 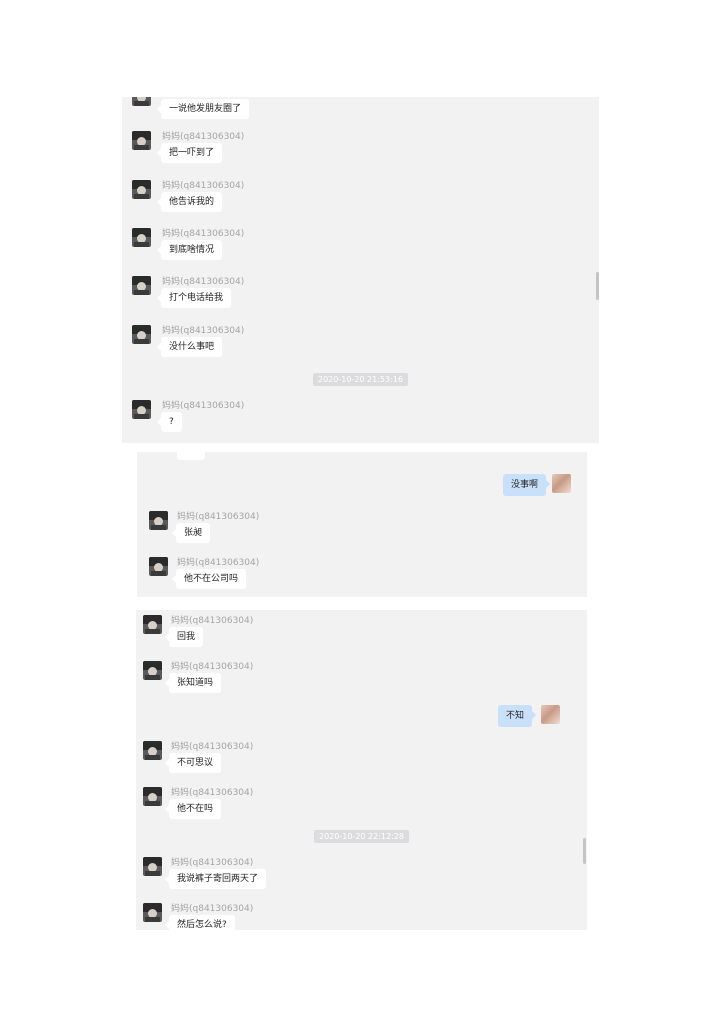 I want to click on timestamp-divider: 2020-10-20 21:53:16, so click(x=360, y=379).